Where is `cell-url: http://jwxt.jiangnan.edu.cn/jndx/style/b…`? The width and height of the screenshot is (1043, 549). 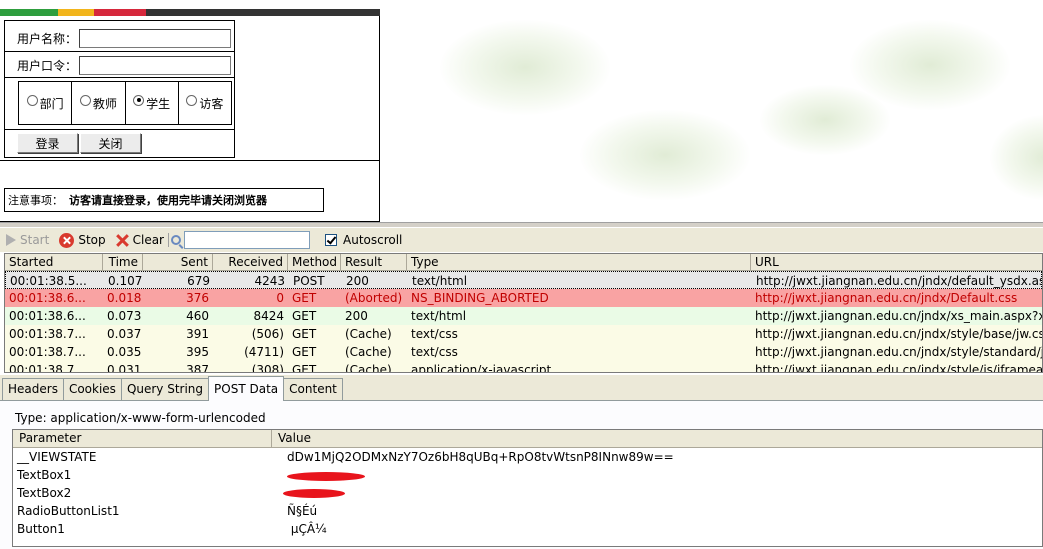
cell-url: http://jwxt.jiangnan.edu.cn/jndx/style/b… is located at coordinates (898, 334).